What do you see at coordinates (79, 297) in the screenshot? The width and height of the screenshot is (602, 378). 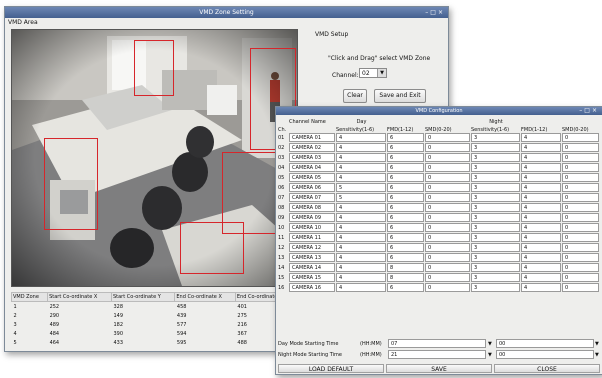 I see `column-header: Start Co-ordinate X` at bounding box center [79, 297].